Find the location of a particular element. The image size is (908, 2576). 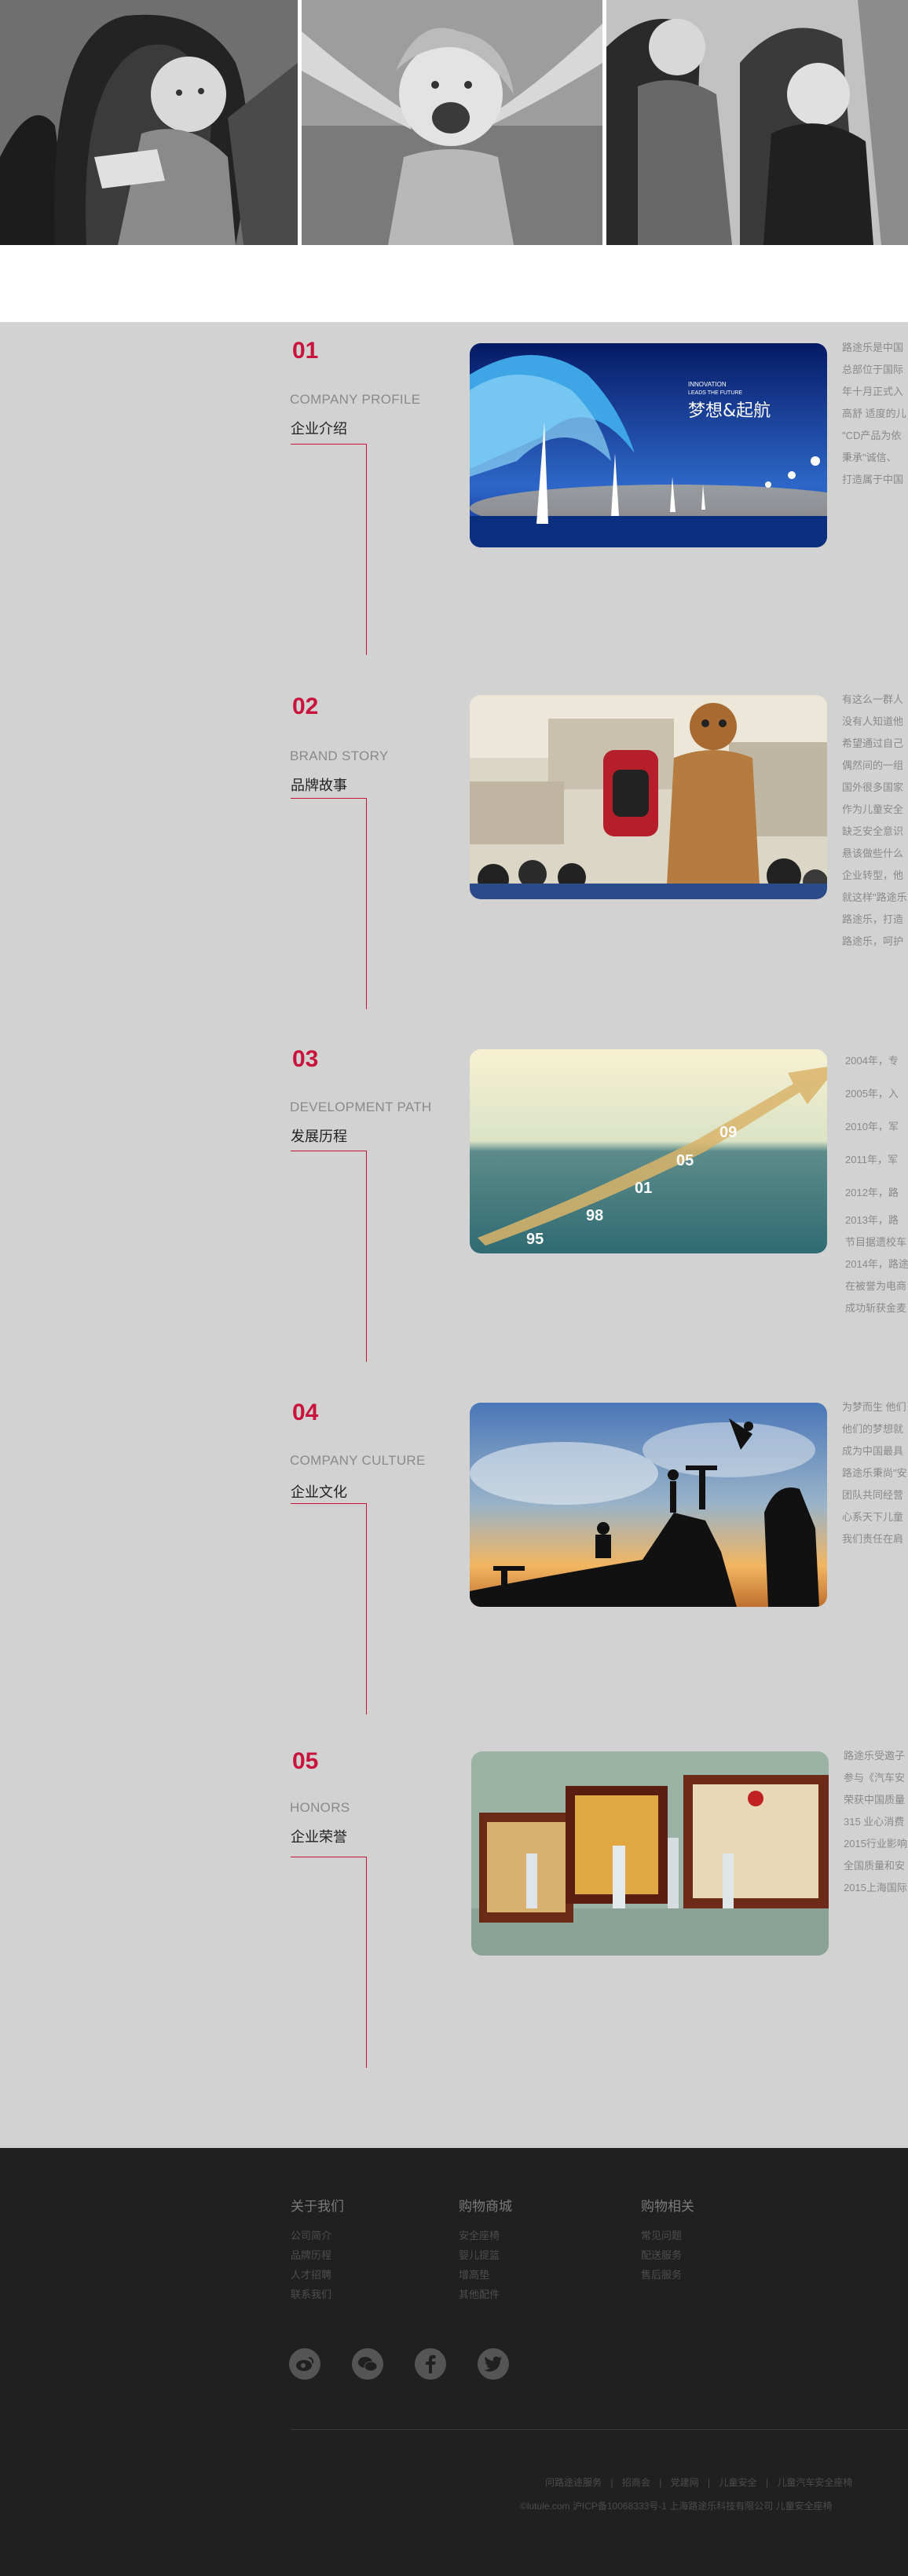

section-title-cn: 企业介绍 is located at coordinates (319, 429).